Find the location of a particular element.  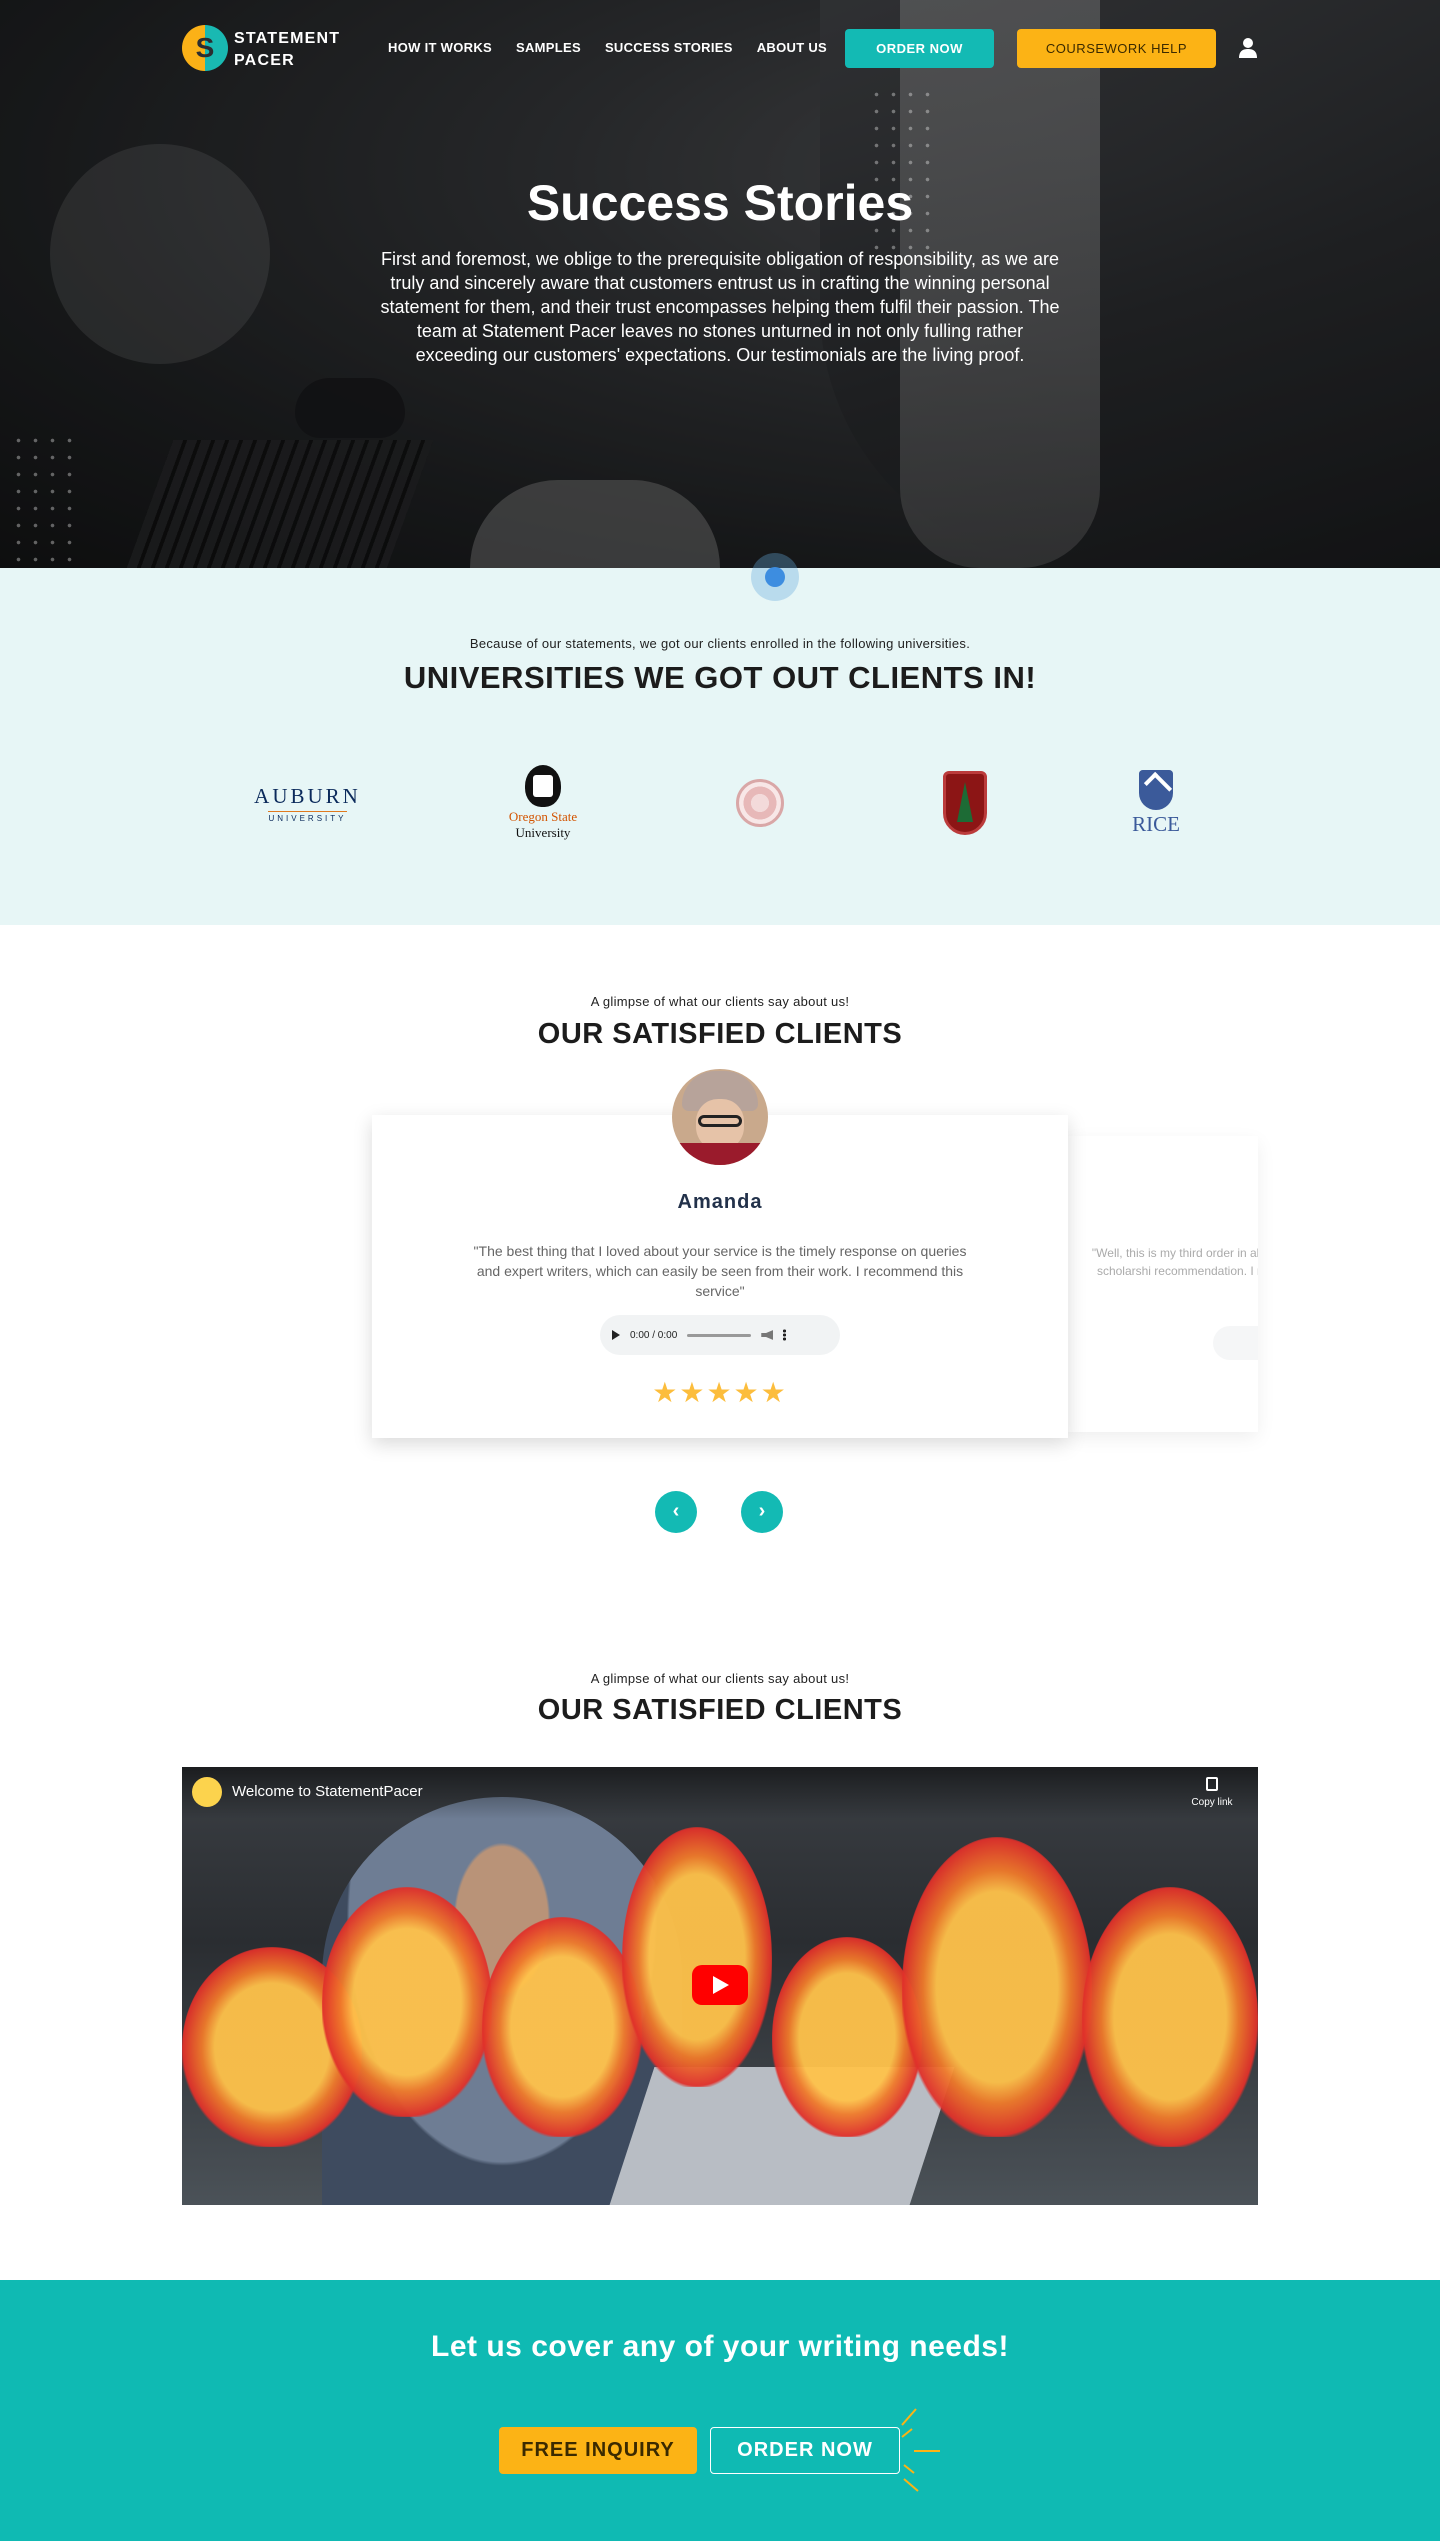

scroll-indicator is located at coordinates (775, 577).